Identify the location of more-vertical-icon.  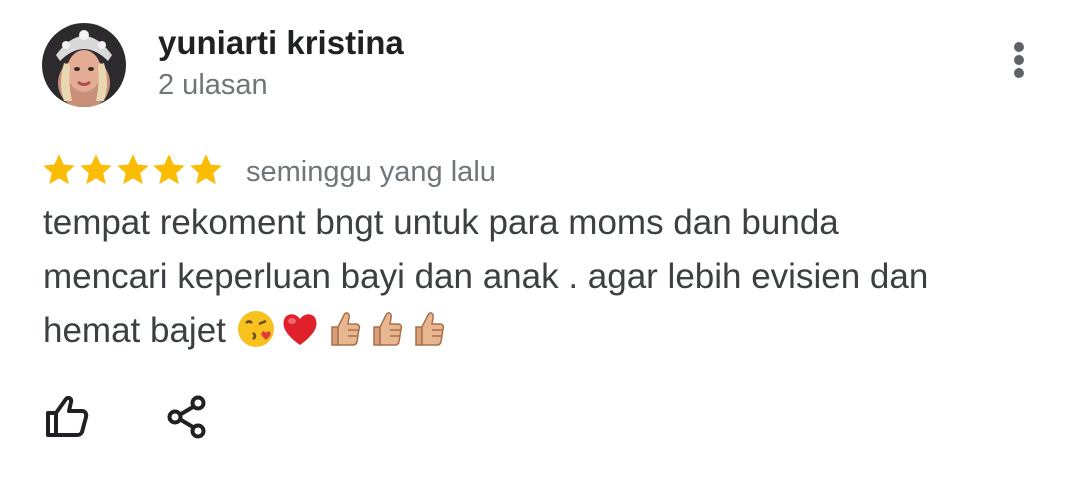
(1019, 47).